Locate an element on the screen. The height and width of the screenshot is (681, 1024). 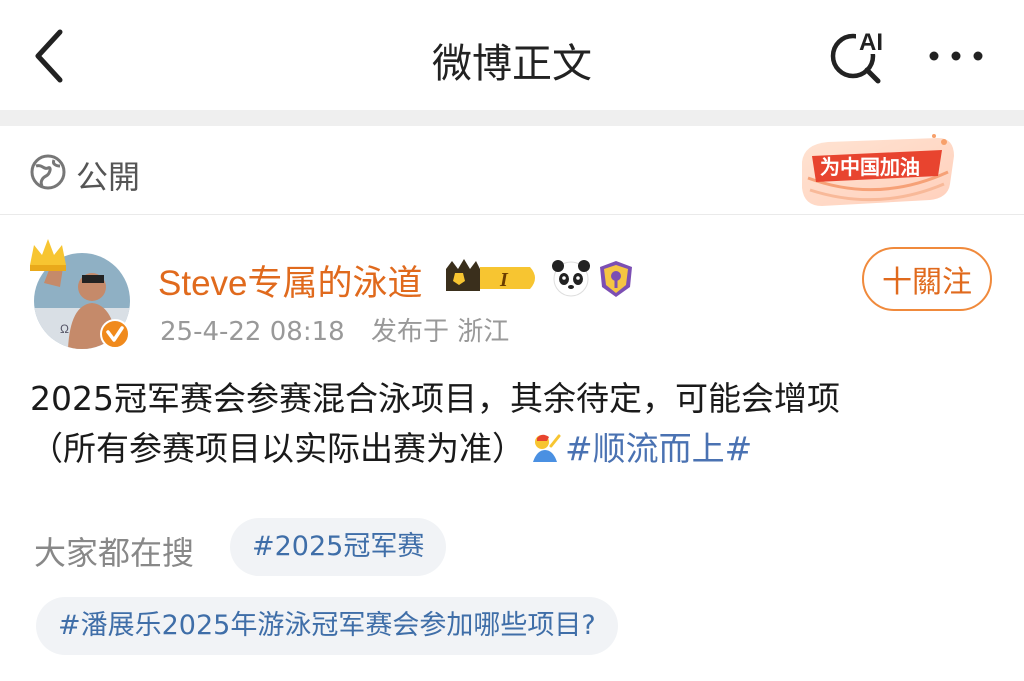
trending-chip: #2025冠军赛 is located at coordinates (338, 547).